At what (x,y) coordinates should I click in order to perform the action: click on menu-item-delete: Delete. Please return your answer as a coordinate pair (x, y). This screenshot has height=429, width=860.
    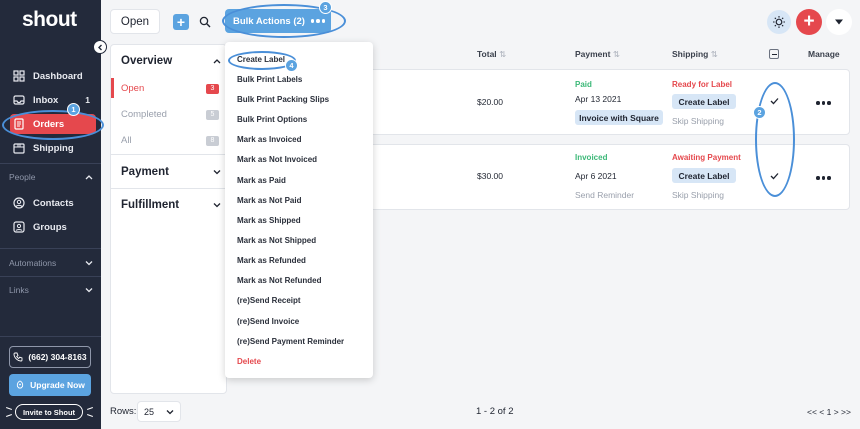
    Looking at the image, I should click on (249, 361).